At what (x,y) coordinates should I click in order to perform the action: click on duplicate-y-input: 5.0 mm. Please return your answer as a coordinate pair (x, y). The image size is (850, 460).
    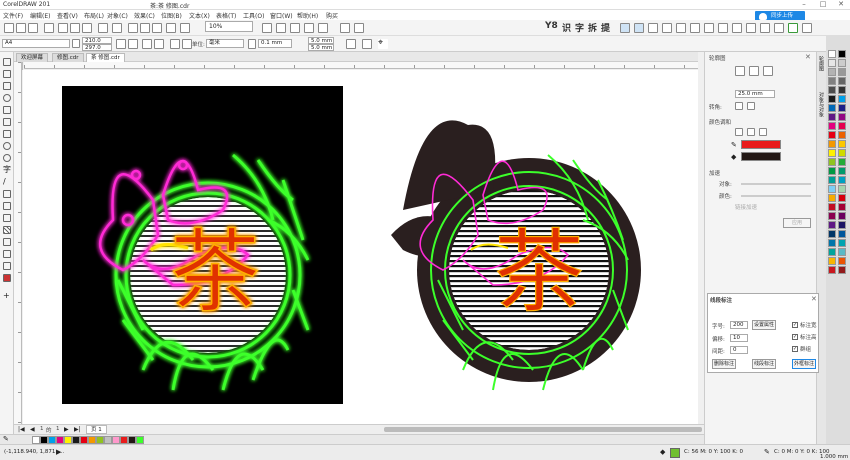
    Looking at the image, I should click on (321, 47).